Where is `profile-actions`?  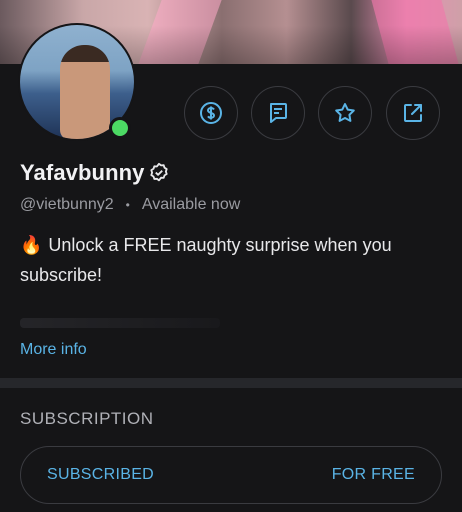 profile-actions is located at coordinates (231, 114).